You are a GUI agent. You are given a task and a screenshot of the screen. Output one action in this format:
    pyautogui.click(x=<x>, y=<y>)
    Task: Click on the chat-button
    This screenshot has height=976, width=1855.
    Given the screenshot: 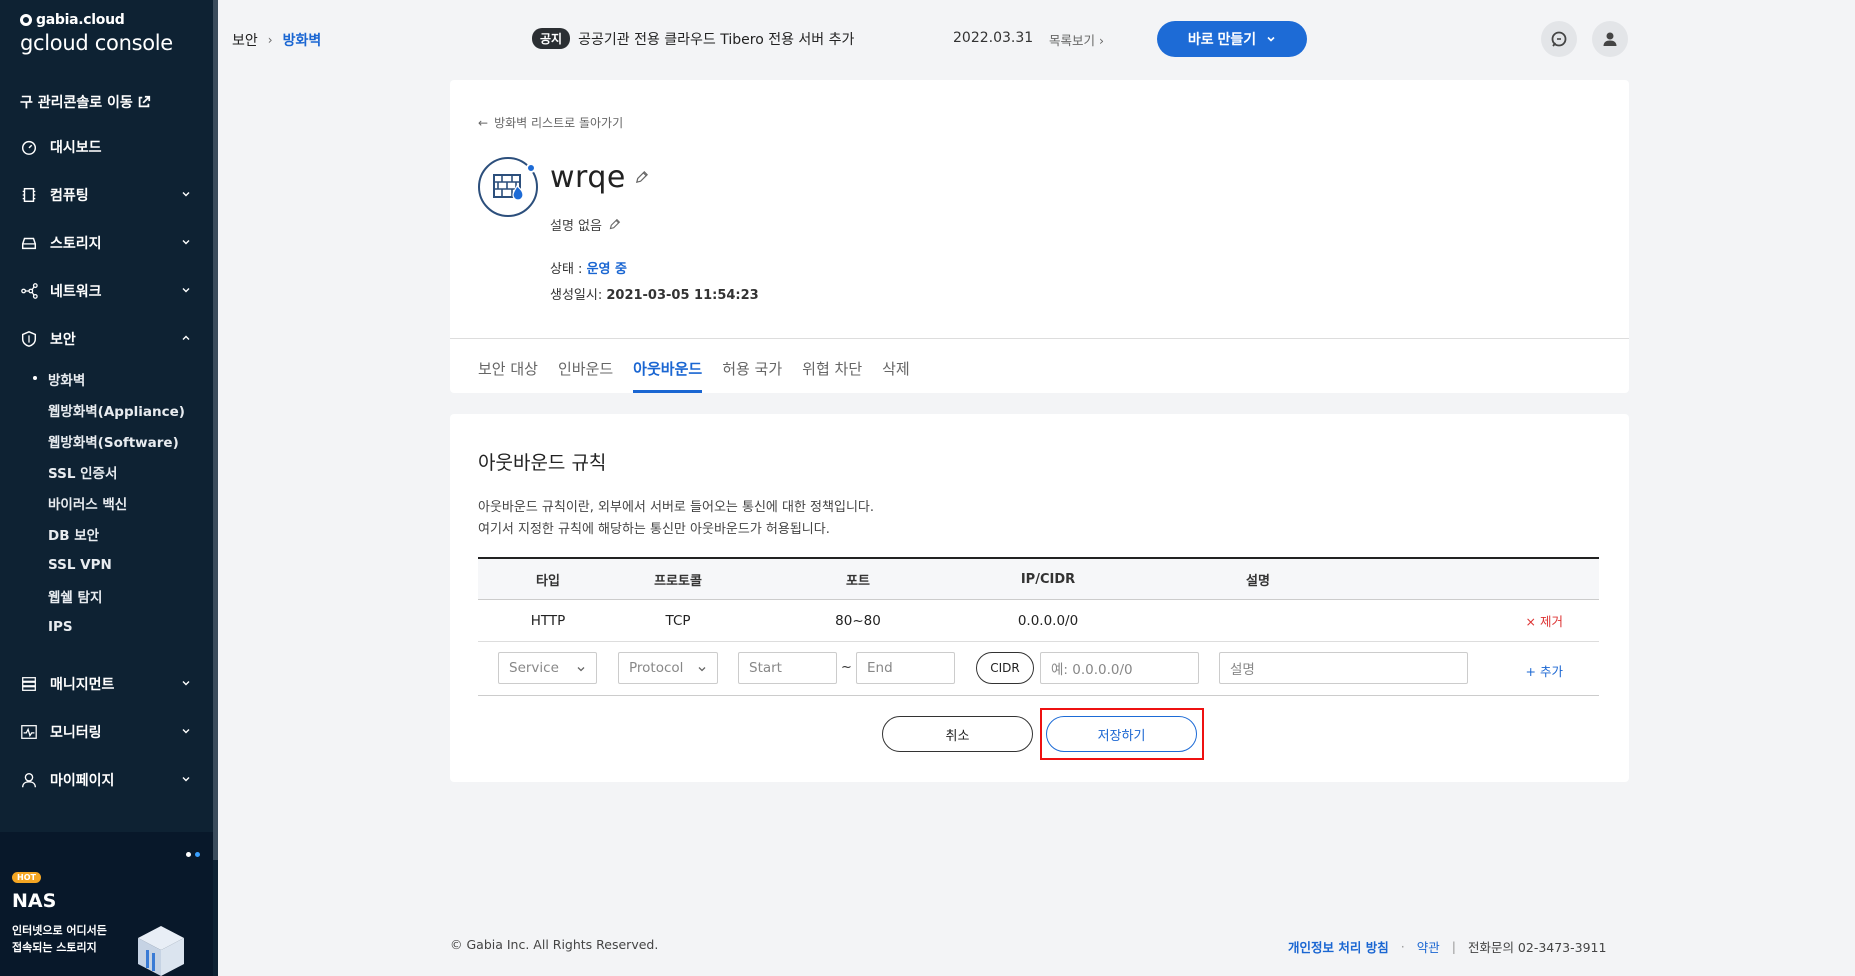 What is the action you would take?
    pyautogui.click(x=1559, y=39)
    